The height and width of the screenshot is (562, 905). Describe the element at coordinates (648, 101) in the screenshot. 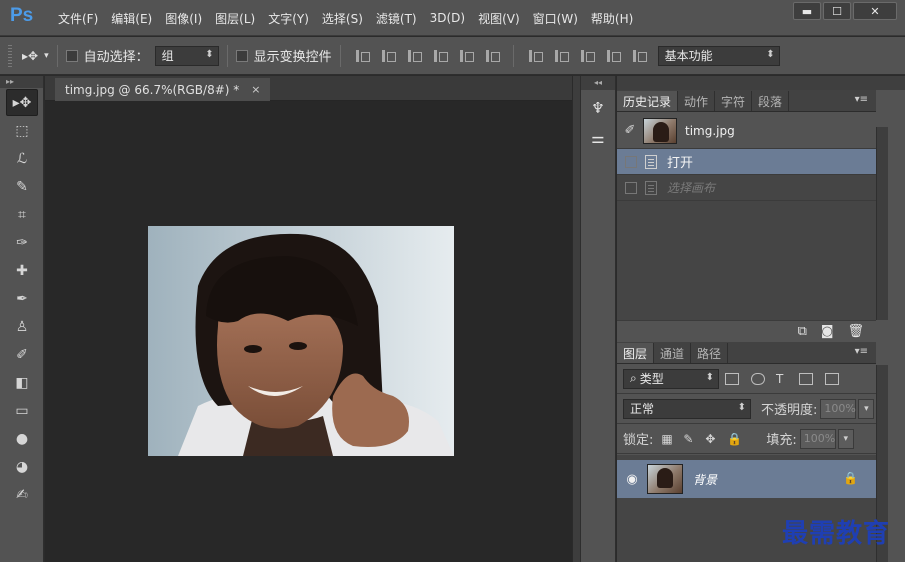

I see `tab-history: 历史记录` at that location.